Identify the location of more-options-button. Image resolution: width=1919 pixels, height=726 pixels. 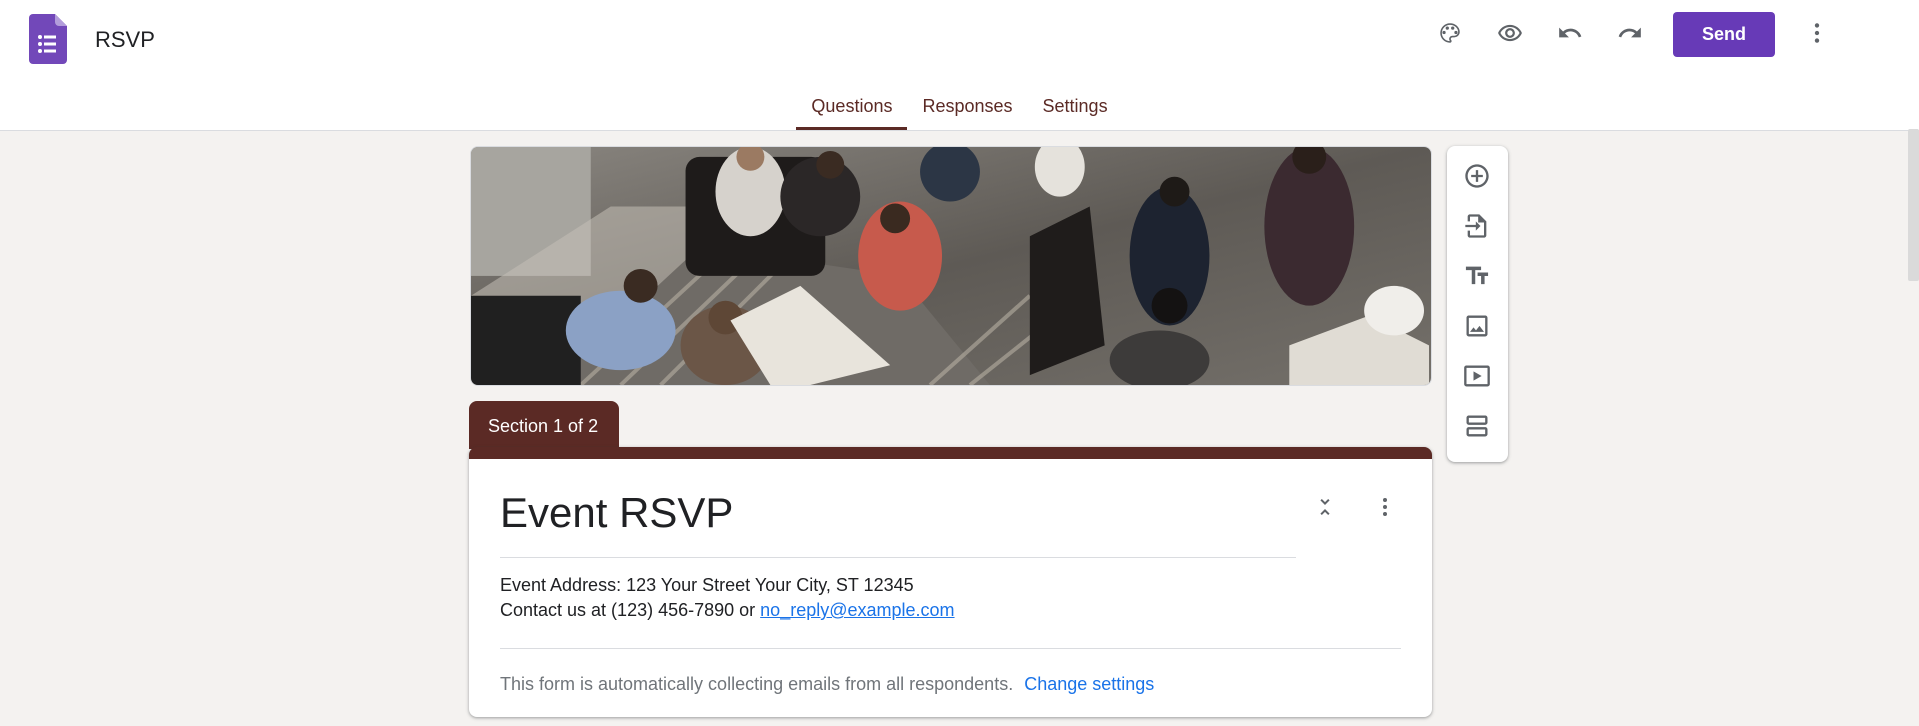
(1817, 35).